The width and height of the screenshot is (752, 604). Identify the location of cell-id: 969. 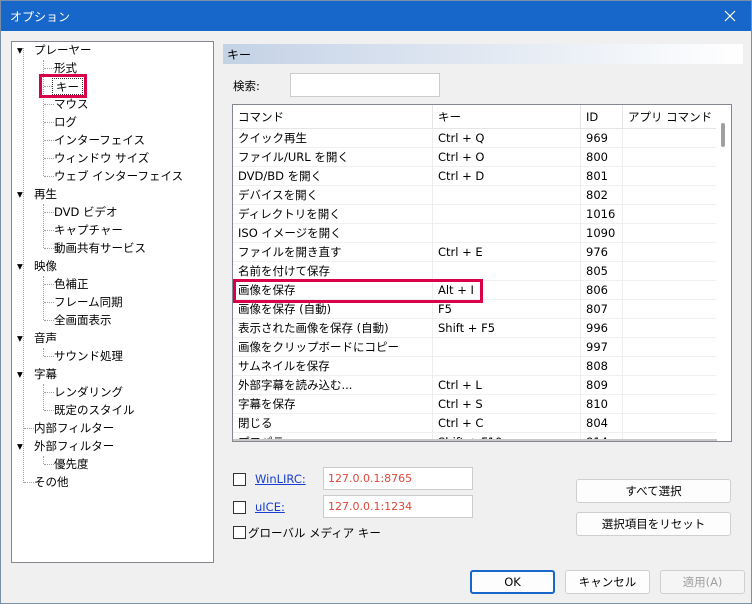
(602, 138).